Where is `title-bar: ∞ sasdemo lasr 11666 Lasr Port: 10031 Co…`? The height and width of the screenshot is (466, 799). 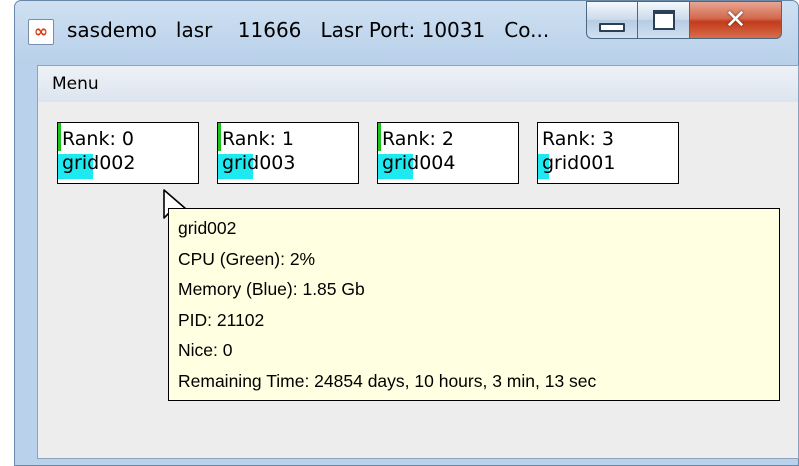 title-bar: ∞ sasdemo lasr 11666 Lasr Port: 10031 Co… is located at coordinates (406, 33).